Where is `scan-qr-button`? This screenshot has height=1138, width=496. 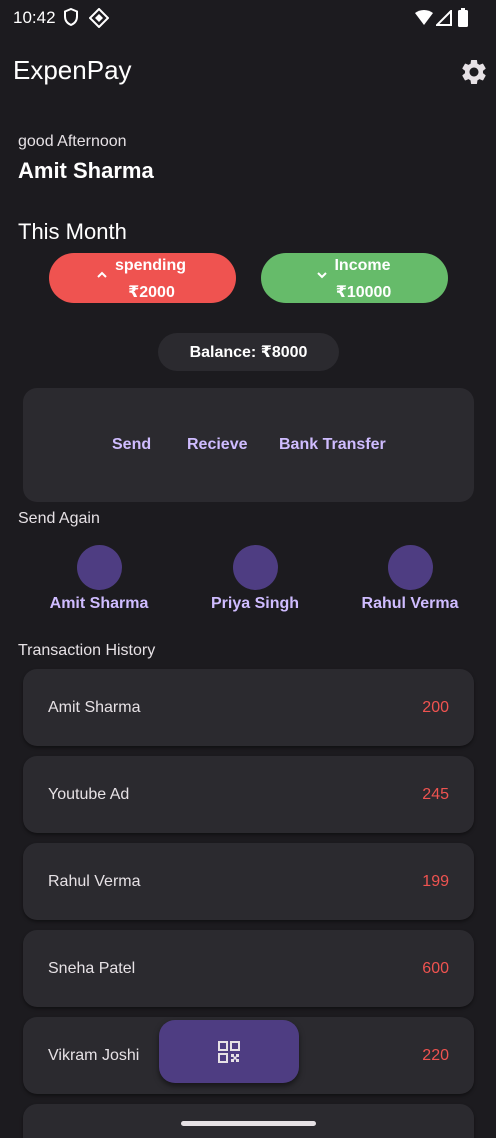
scan-qr-button is located at coordinates (229, 1051).